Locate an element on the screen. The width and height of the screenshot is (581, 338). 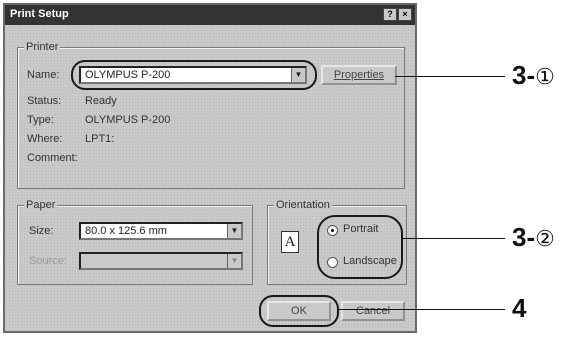
where-value: LPT1: is located at coordinates (100, 139).